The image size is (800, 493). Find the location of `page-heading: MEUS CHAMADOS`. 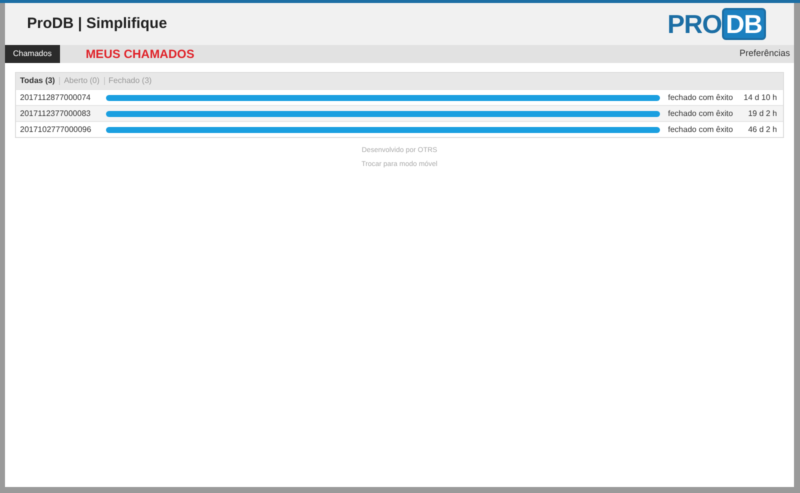

page-heading: MEUS CHAMADOS is located at coordinates (140, 54).